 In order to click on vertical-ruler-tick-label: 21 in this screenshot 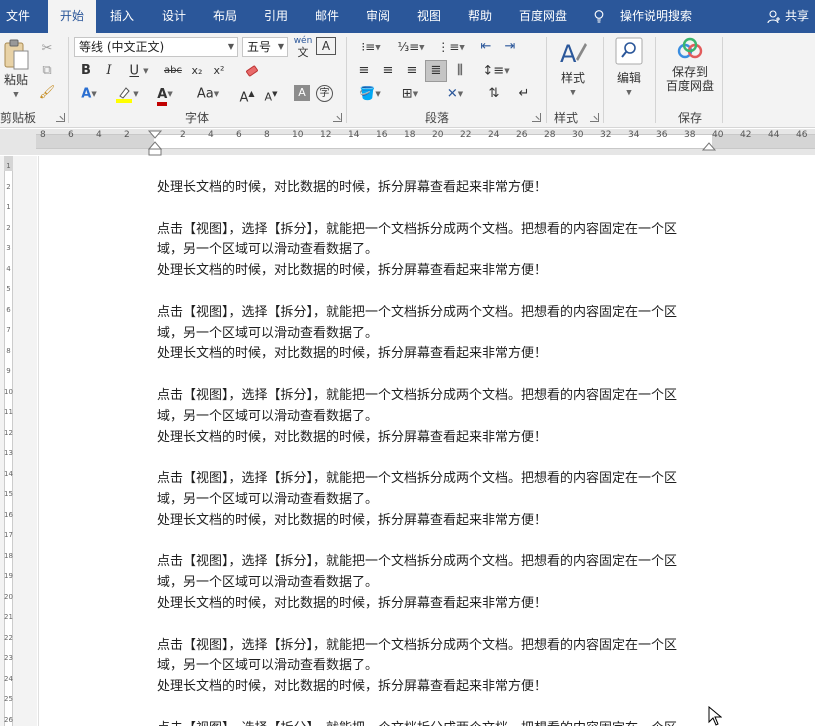, I will do `click(8, 617)`.